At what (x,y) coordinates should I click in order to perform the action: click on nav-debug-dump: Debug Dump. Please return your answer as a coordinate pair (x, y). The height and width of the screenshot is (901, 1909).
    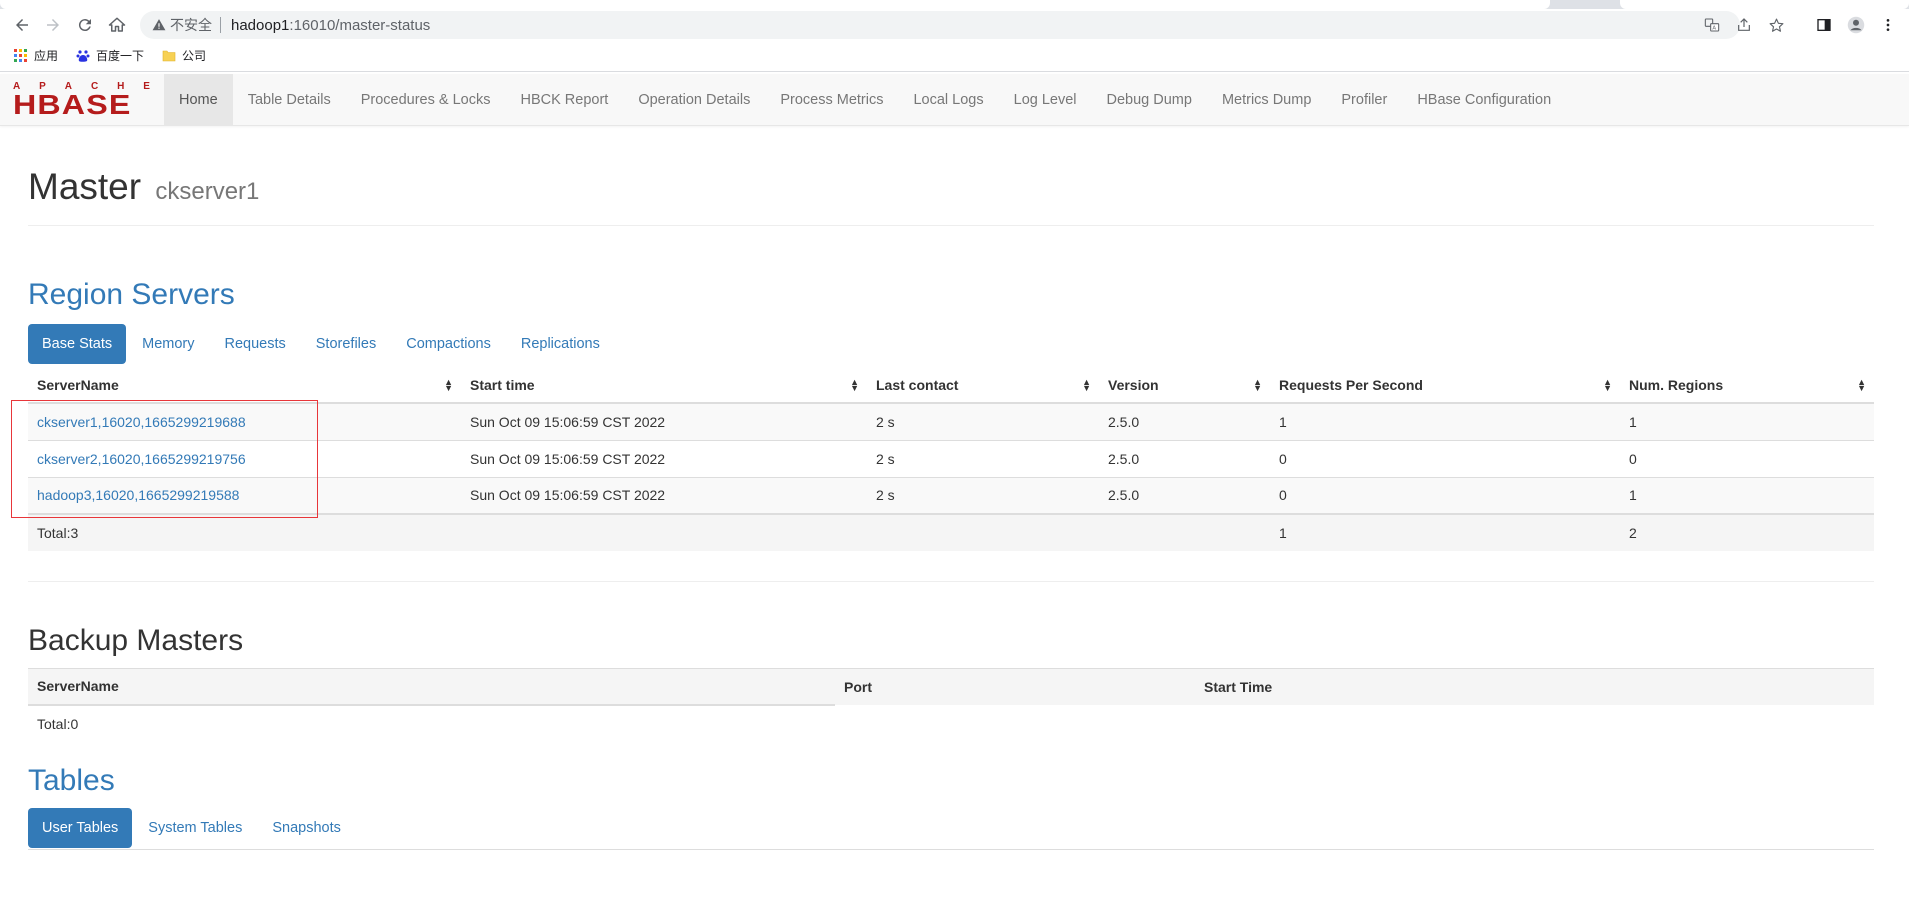
    Looking at the image, I should click on (1149, 100).